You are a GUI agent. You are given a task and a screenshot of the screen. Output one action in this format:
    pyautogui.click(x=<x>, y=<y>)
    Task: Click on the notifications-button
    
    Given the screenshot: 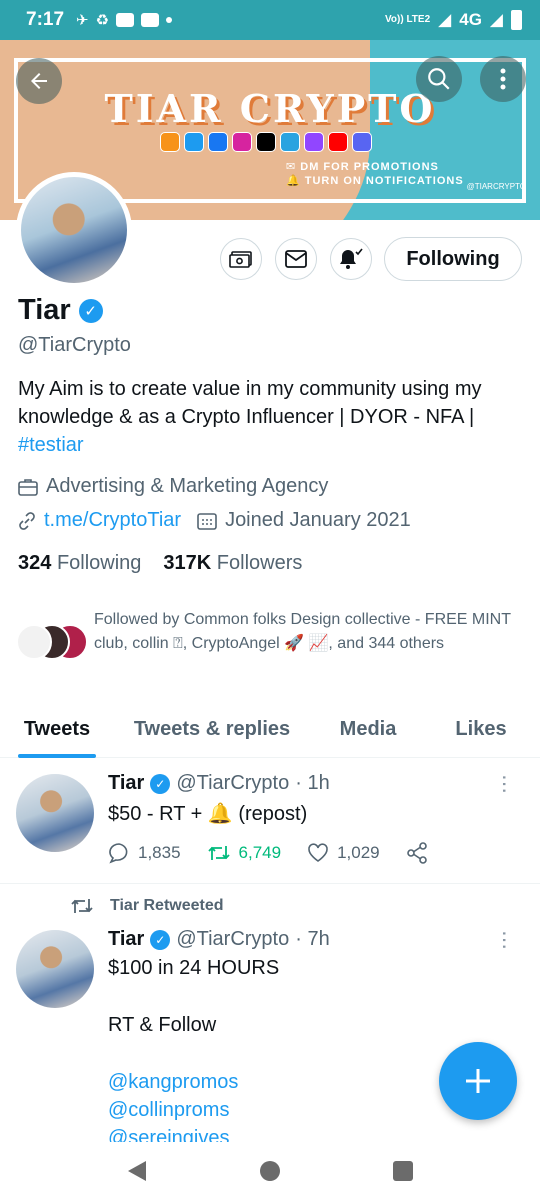 What is the action you would take?
    pyautogui.click(x=351, y=259)
    